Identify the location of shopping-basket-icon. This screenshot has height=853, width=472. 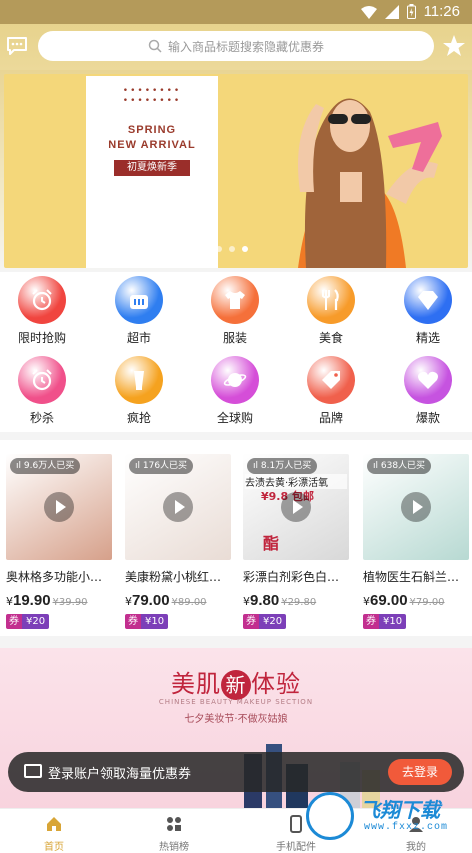
(139, 300).